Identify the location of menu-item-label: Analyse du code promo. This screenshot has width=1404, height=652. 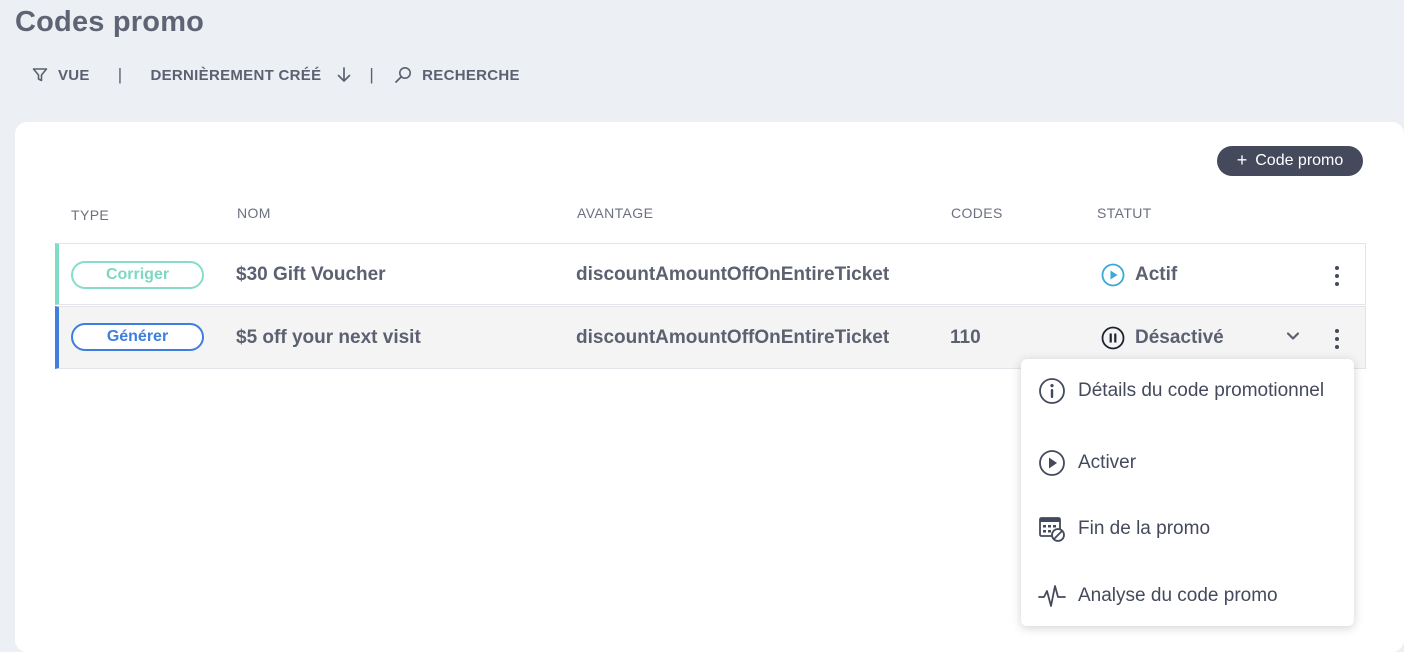
(1178, 595).